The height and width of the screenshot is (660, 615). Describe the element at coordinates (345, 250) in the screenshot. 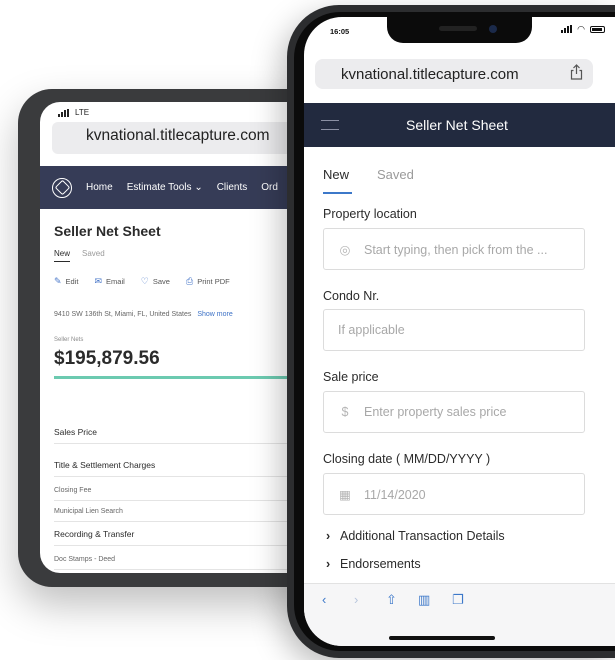

I see `location-pin-icon: ◎` at that location.